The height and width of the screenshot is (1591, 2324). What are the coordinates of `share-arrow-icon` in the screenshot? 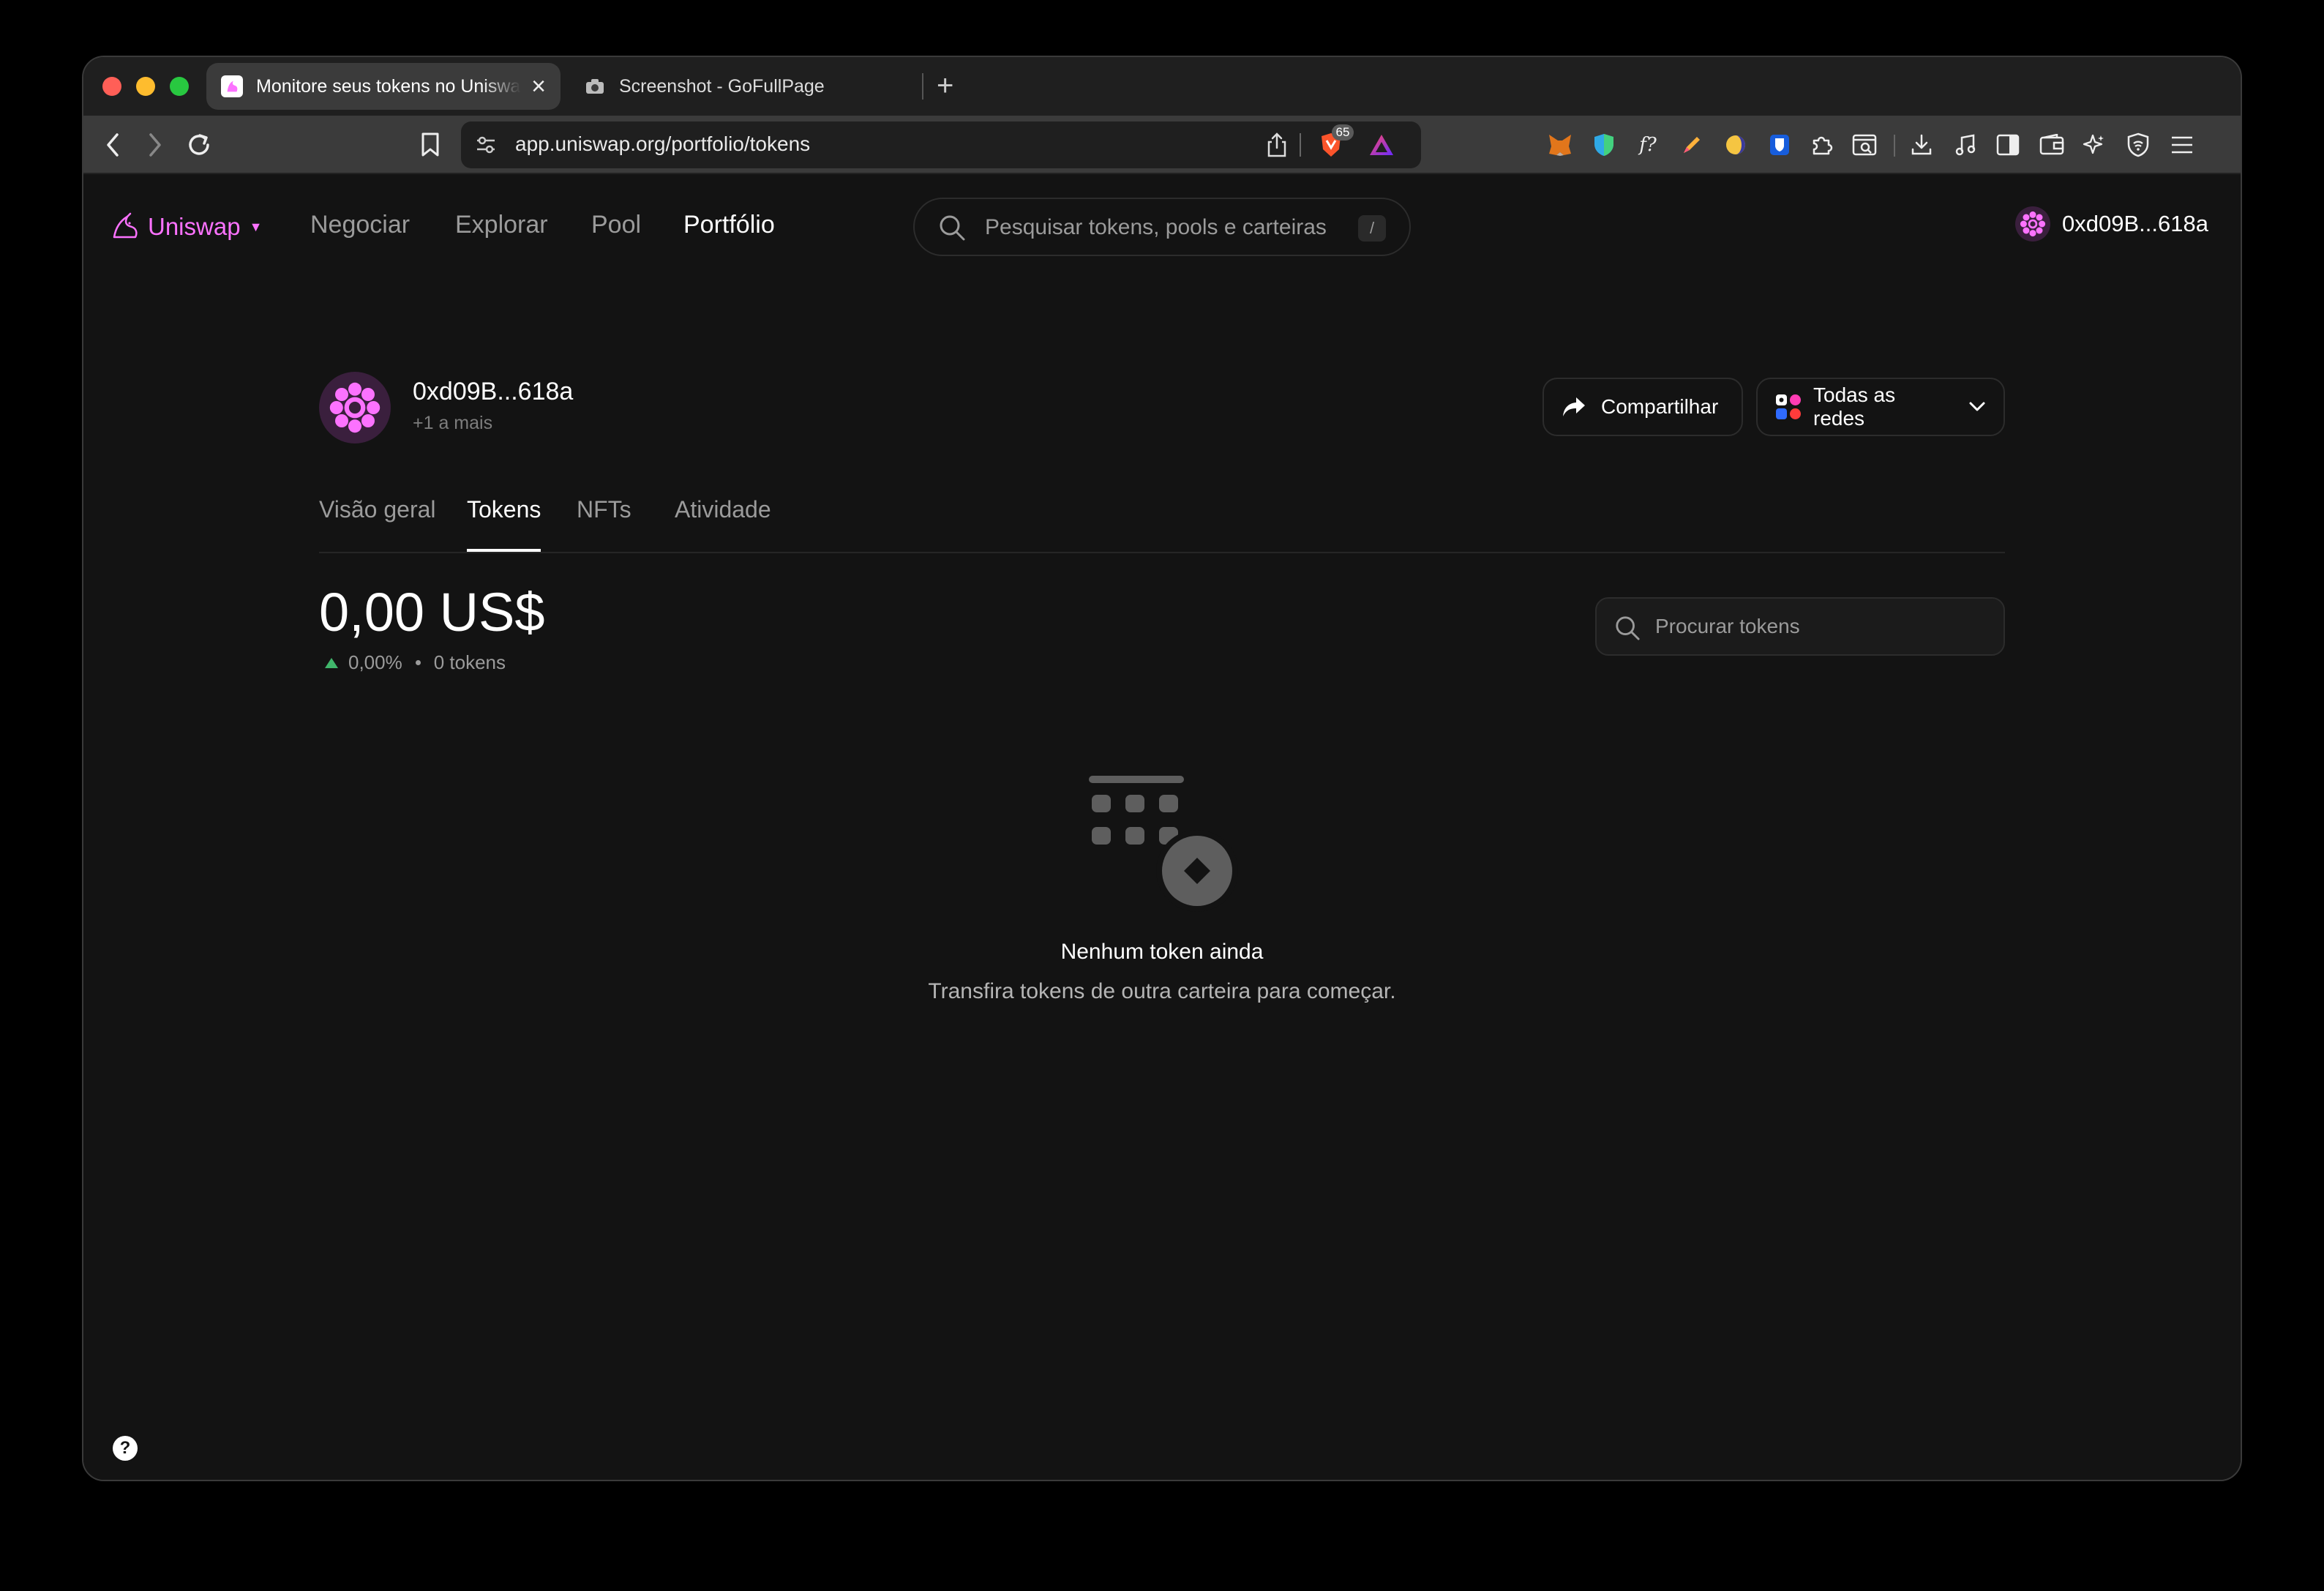 It's located at (1574, 407).